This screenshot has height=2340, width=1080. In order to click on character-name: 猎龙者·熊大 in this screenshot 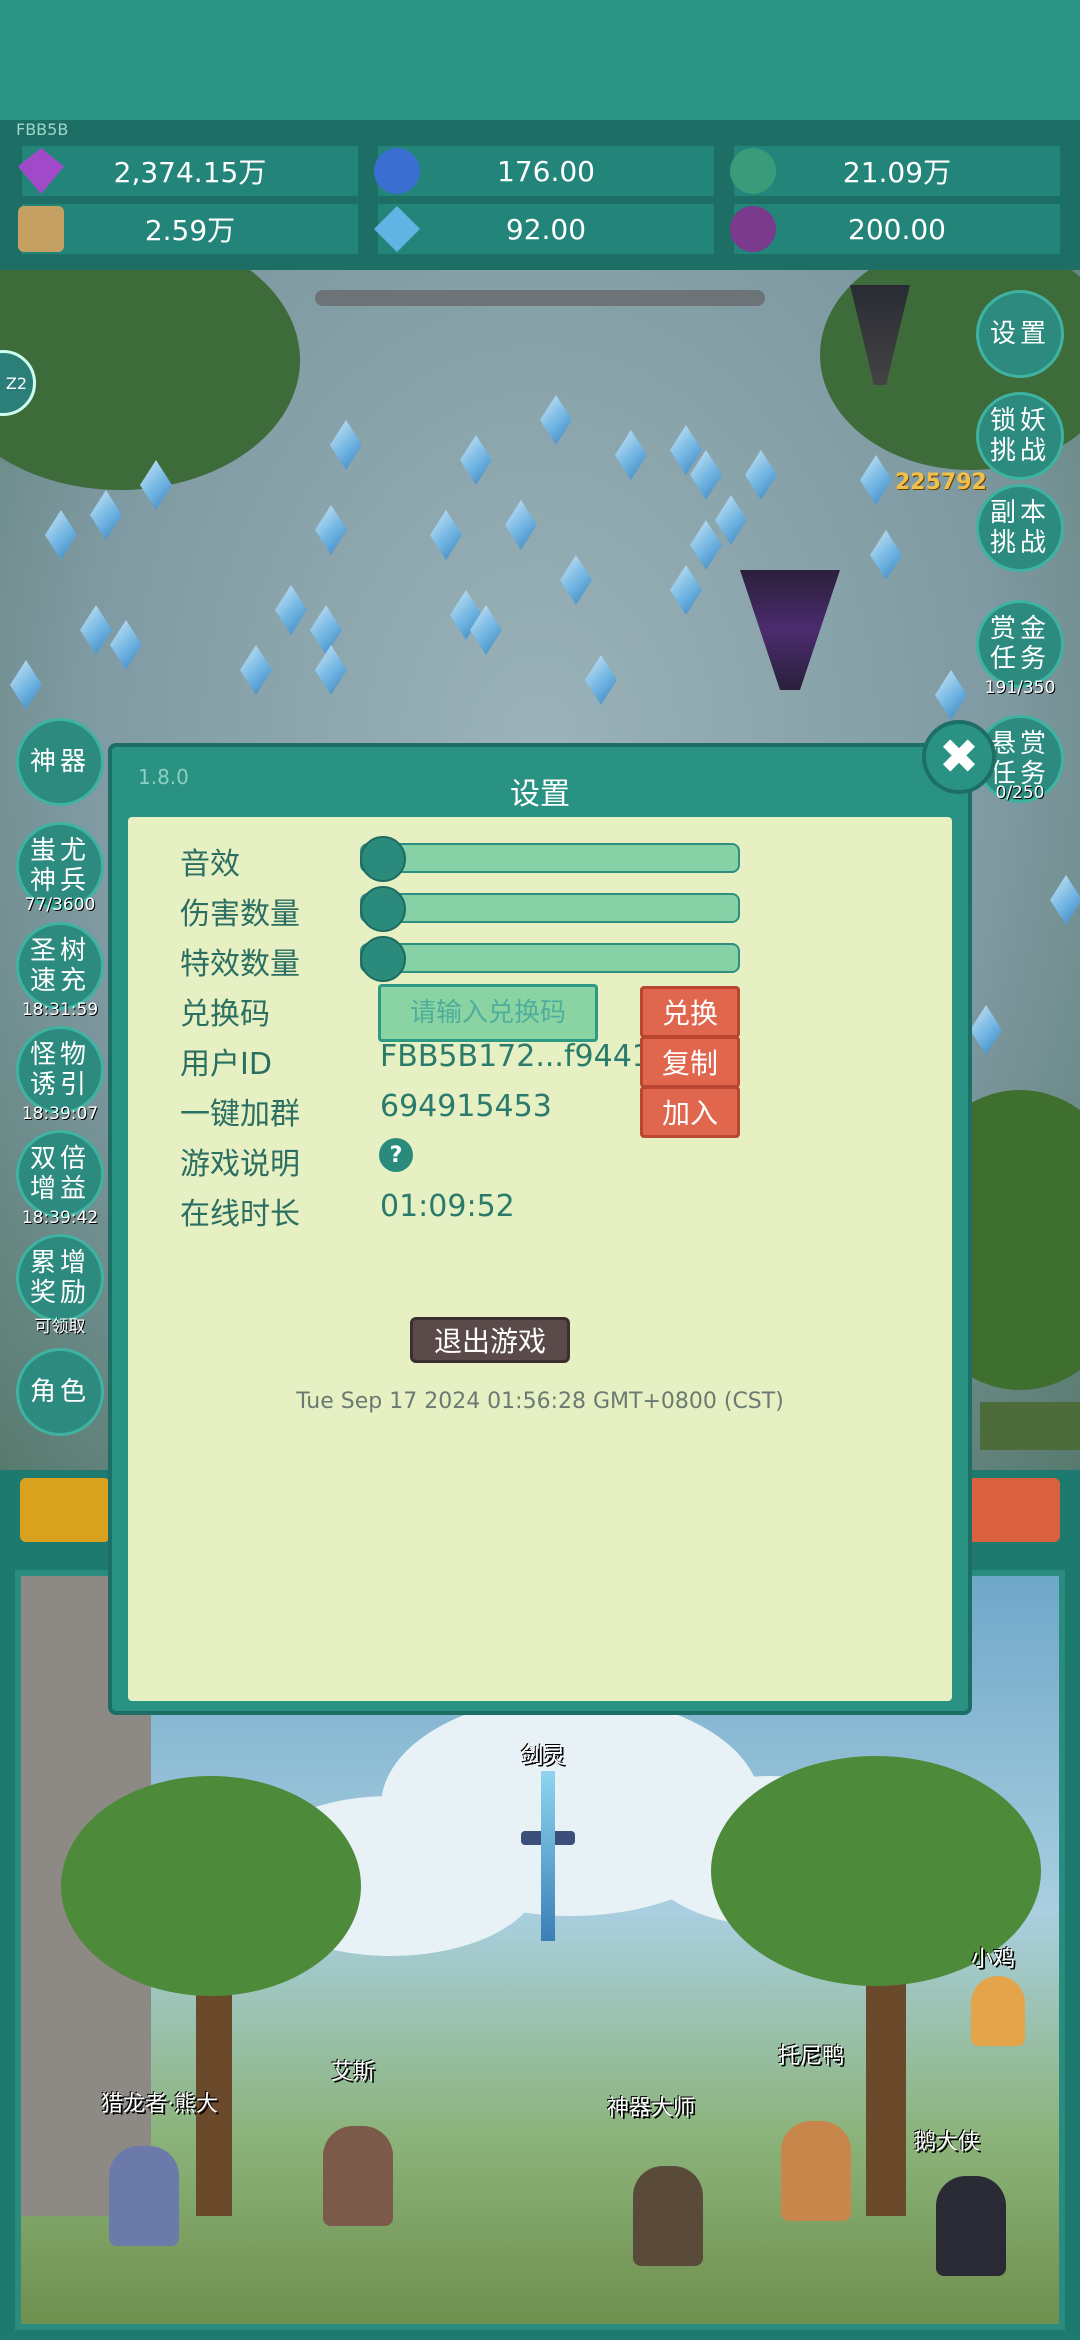, I will do `click(159, 2104)`.